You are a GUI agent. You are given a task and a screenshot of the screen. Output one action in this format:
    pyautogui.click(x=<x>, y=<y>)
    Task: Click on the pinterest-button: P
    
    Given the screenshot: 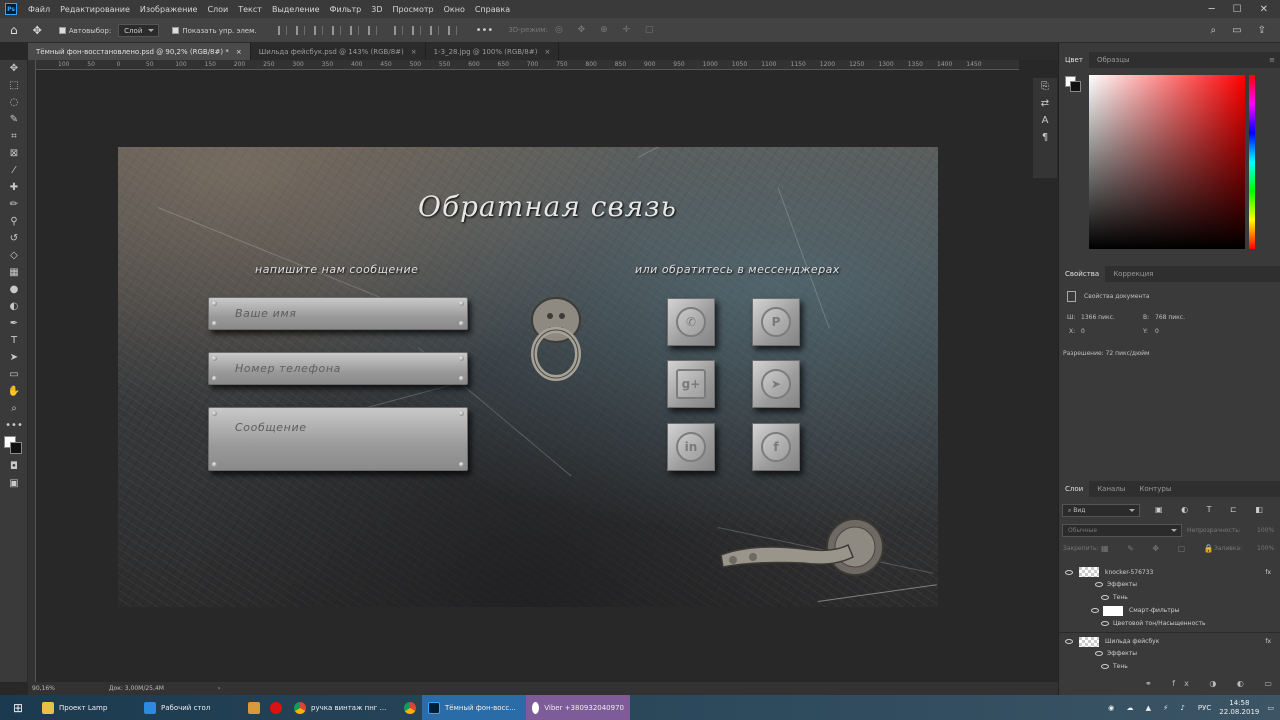 What is the action you would take?
    pyautogui.click(x=776, y=322)
    